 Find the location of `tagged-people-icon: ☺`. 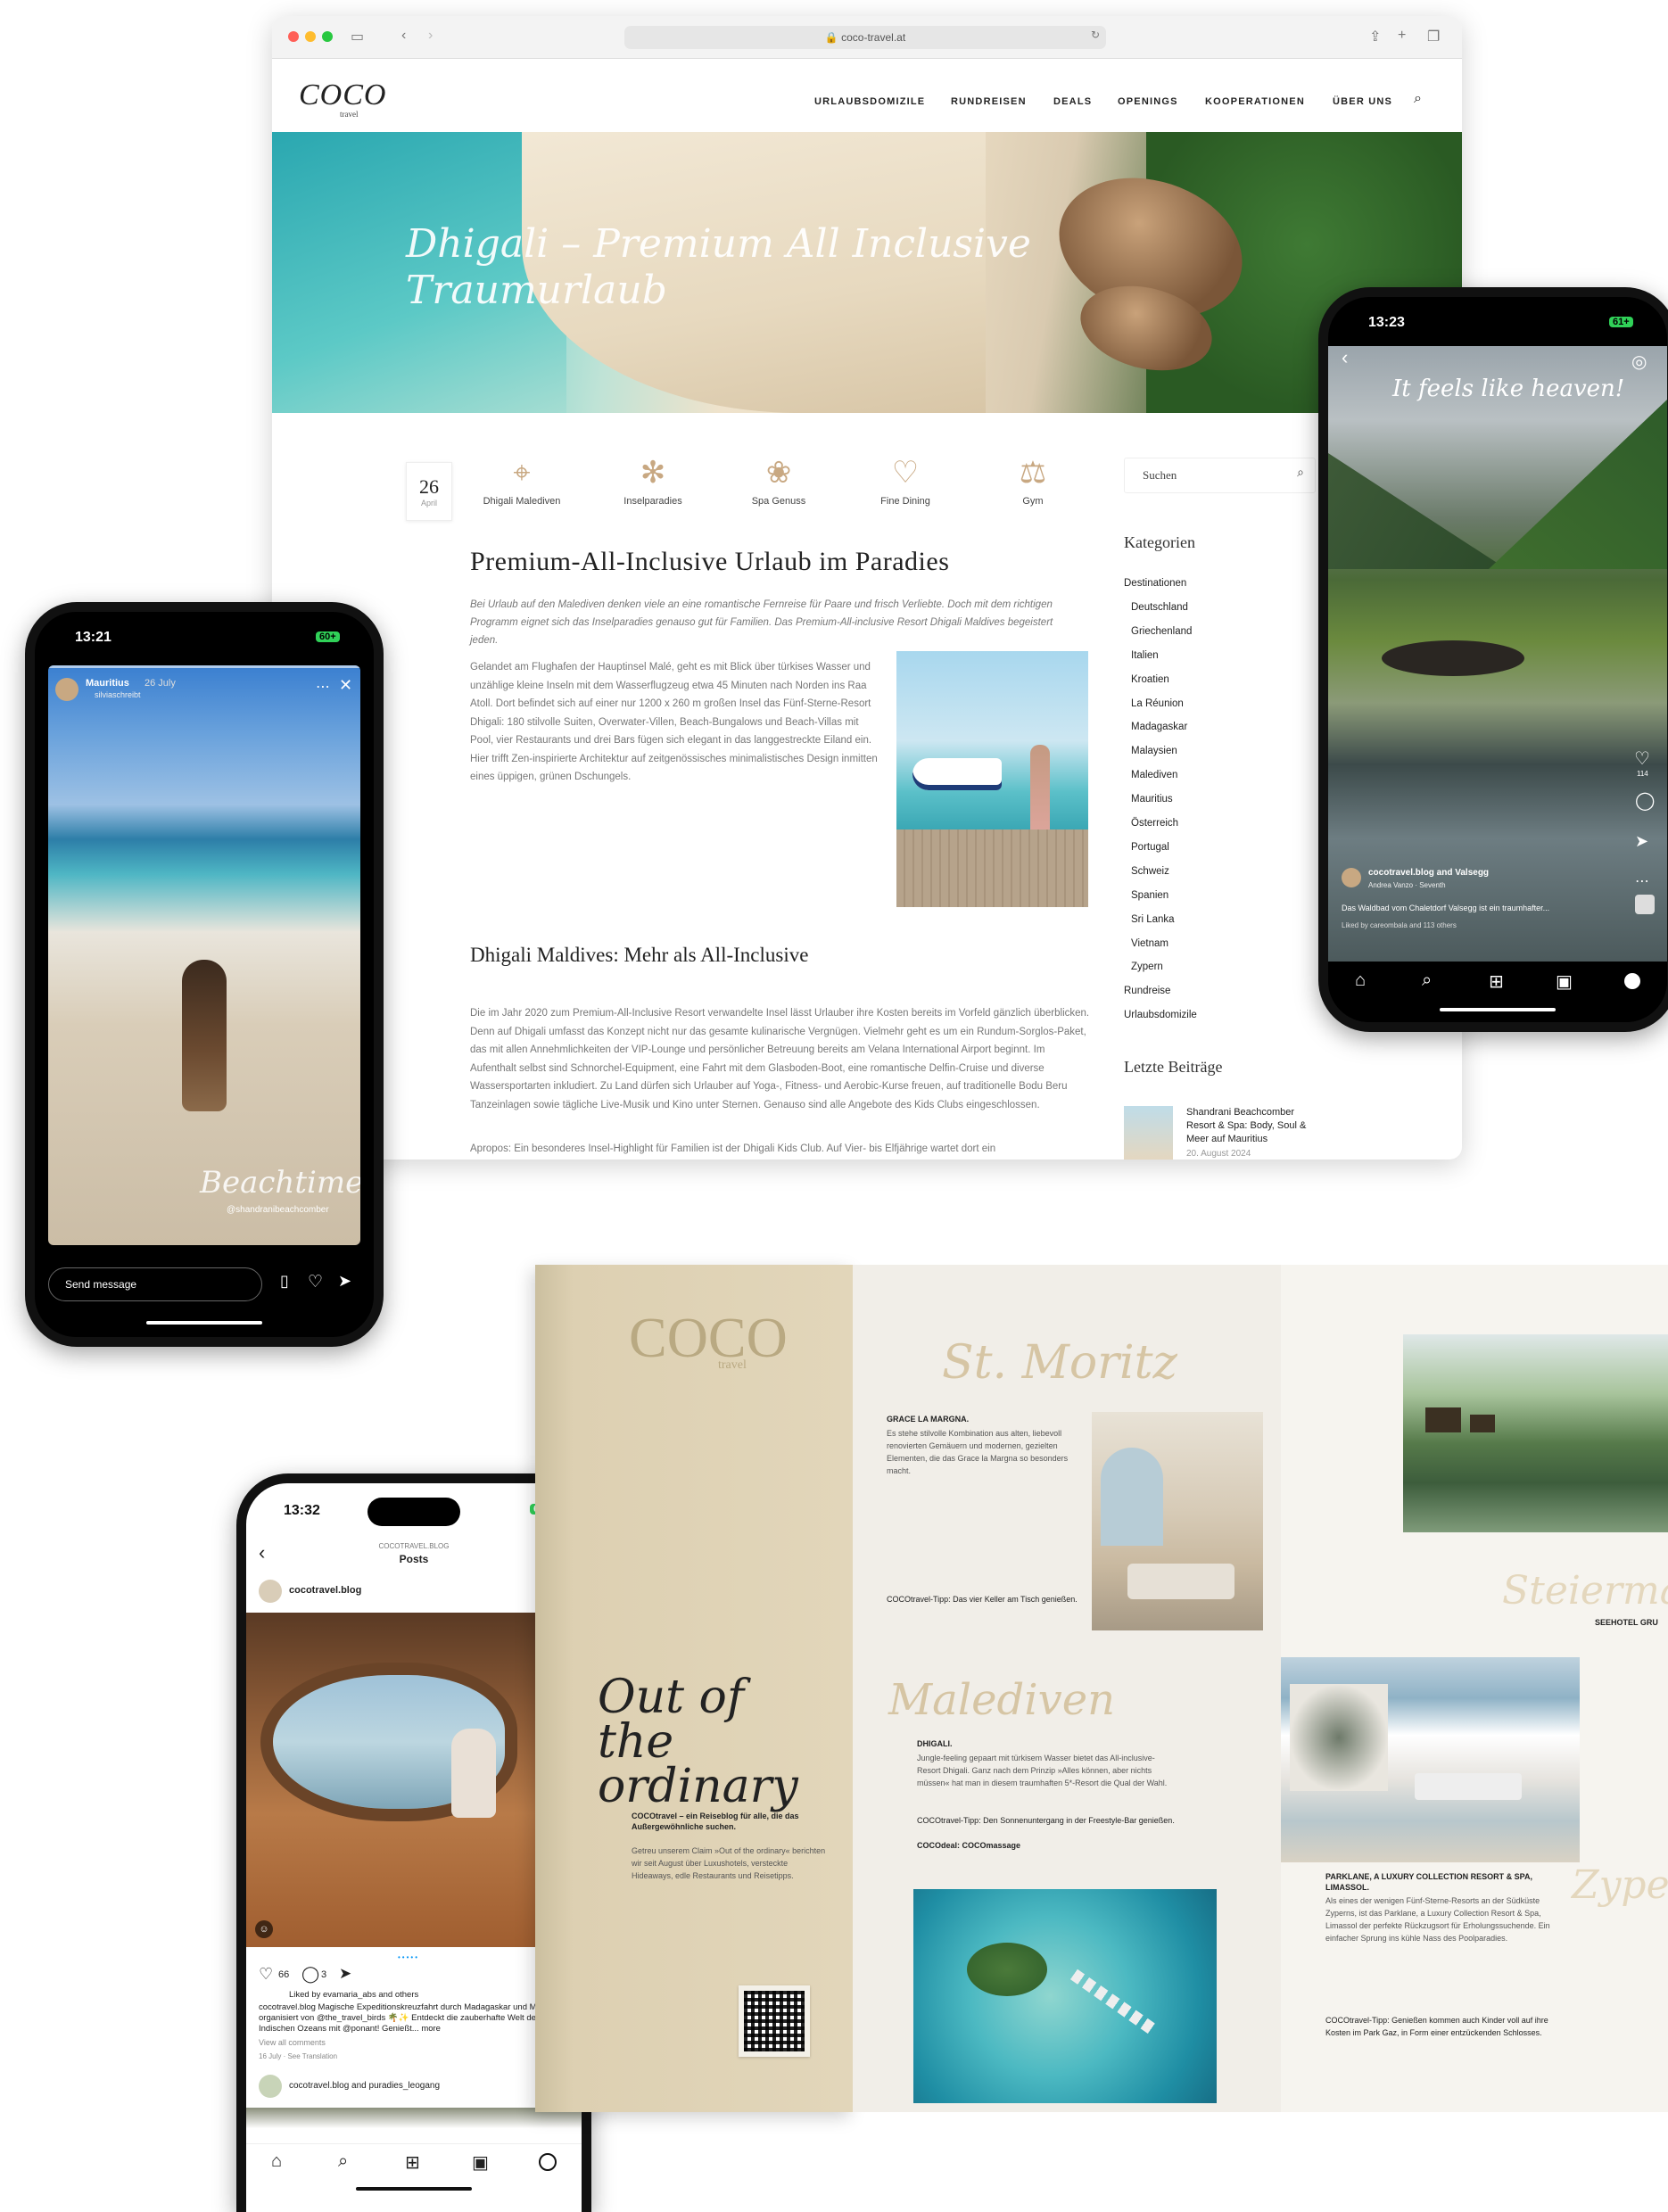

tagged-people-icon: ☺ is located at coordinates (264, 1929).